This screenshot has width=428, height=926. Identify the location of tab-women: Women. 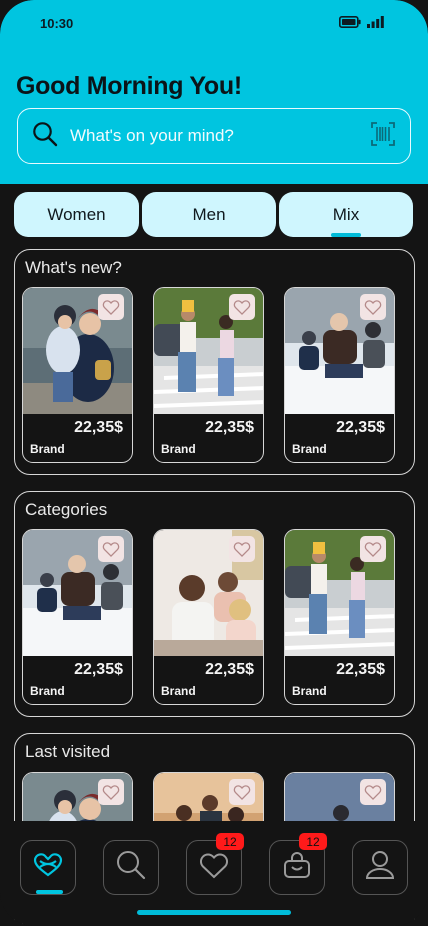
(76, 214).